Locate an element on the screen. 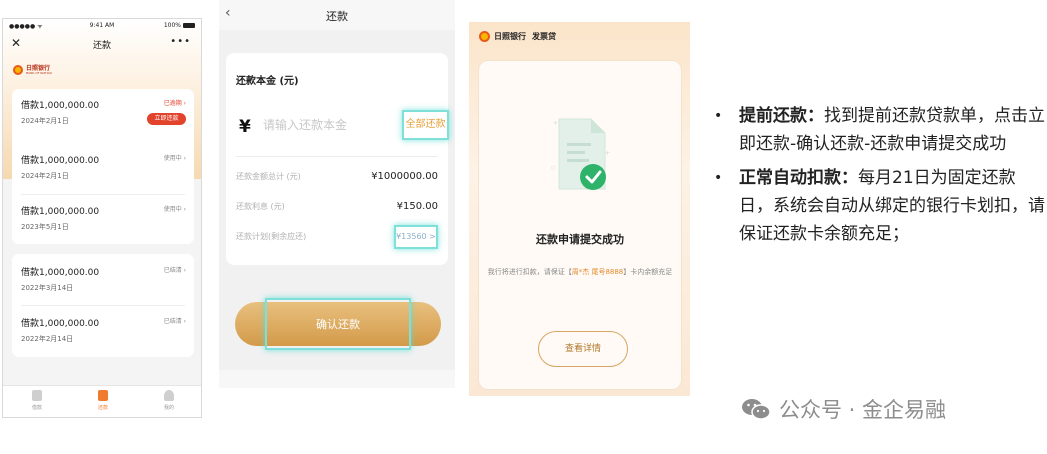  principal-label: 还款本金 (元) is located at coordinates (267, 81).